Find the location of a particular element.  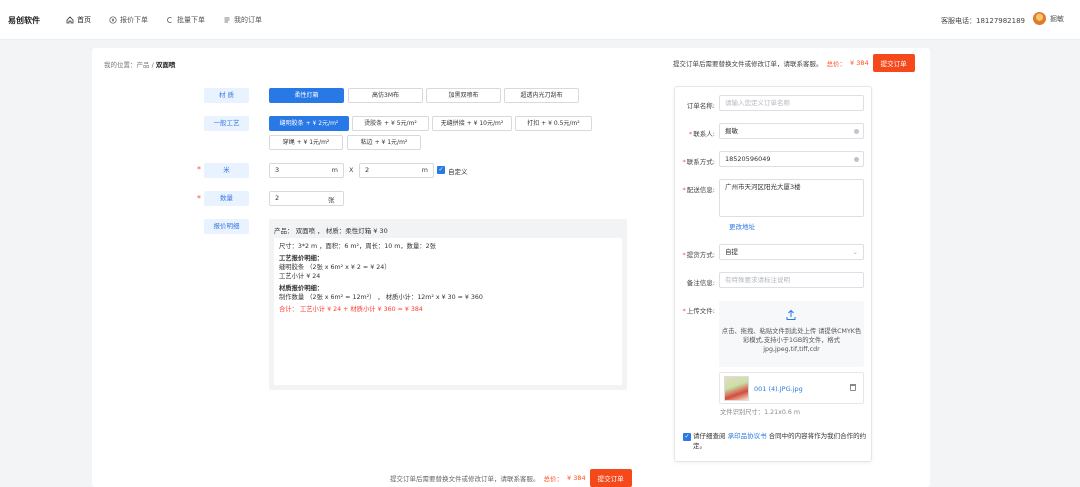

top-total-label: 总价： is located at coordinates (836, 64).